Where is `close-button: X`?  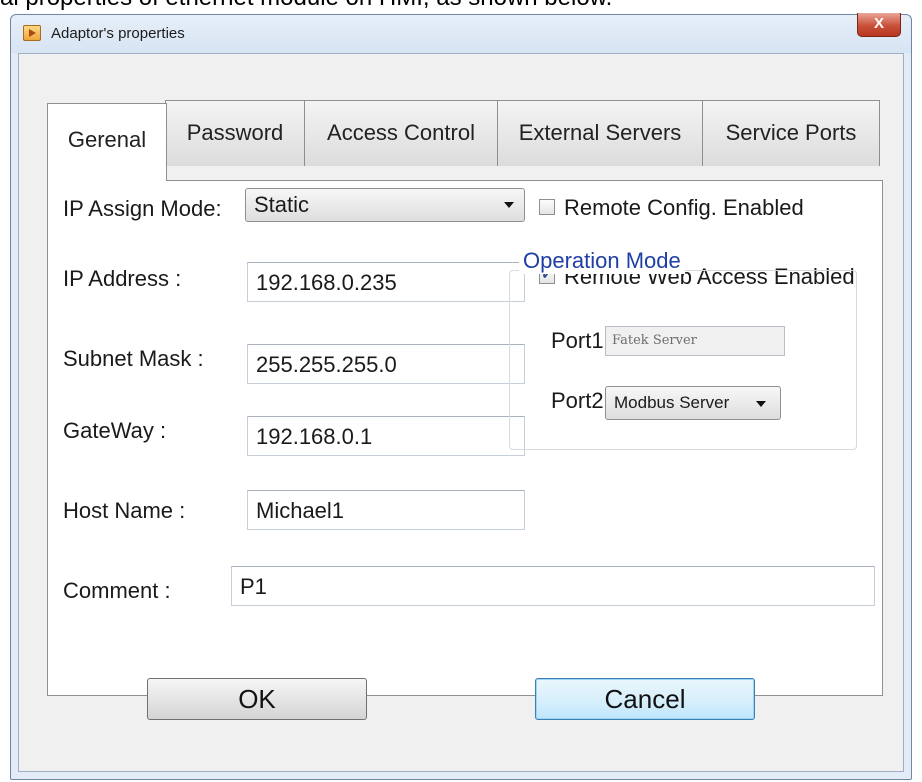 close-button: X is located at coordinates (879, 25).